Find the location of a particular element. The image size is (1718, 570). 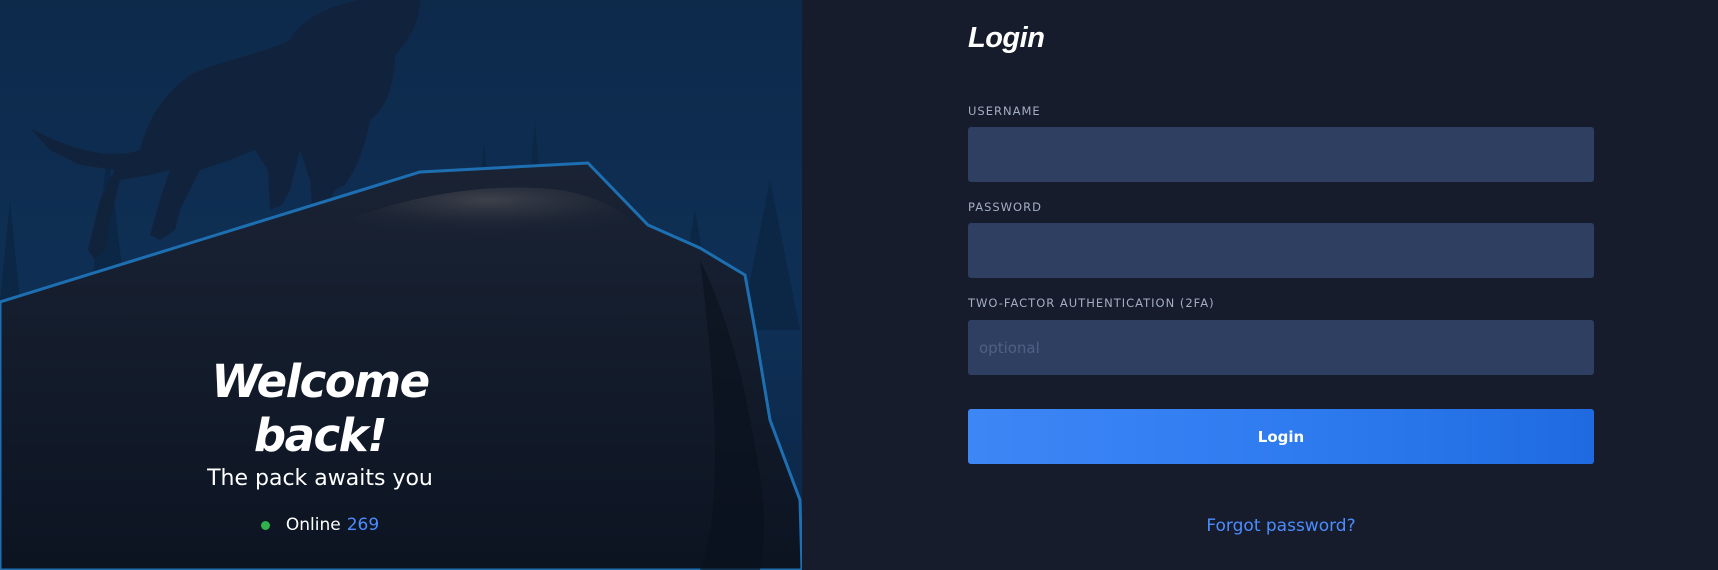

online-status: Online 269 is located at coordinates (320, 525).